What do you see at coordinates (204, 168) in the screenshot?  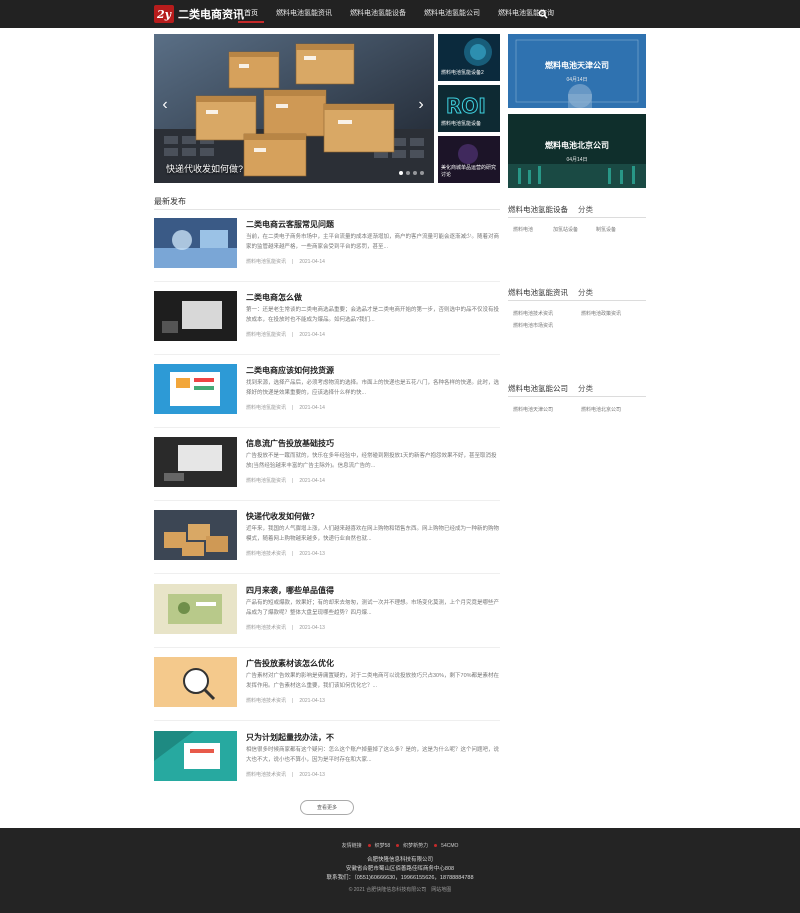 I see `hero-caption: 快递代收发如何做?` at bounding box center [204, 168].